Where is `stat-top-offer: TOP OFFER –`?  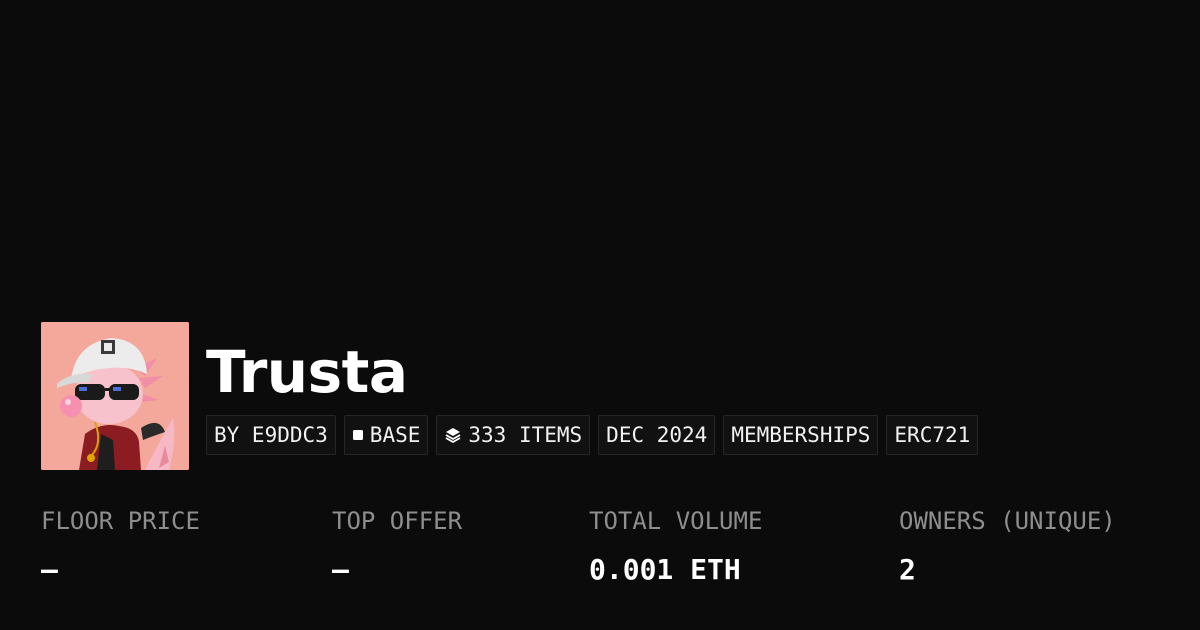 stat-top-offer: TOP OFFER – is located at coordinates (397, 546).